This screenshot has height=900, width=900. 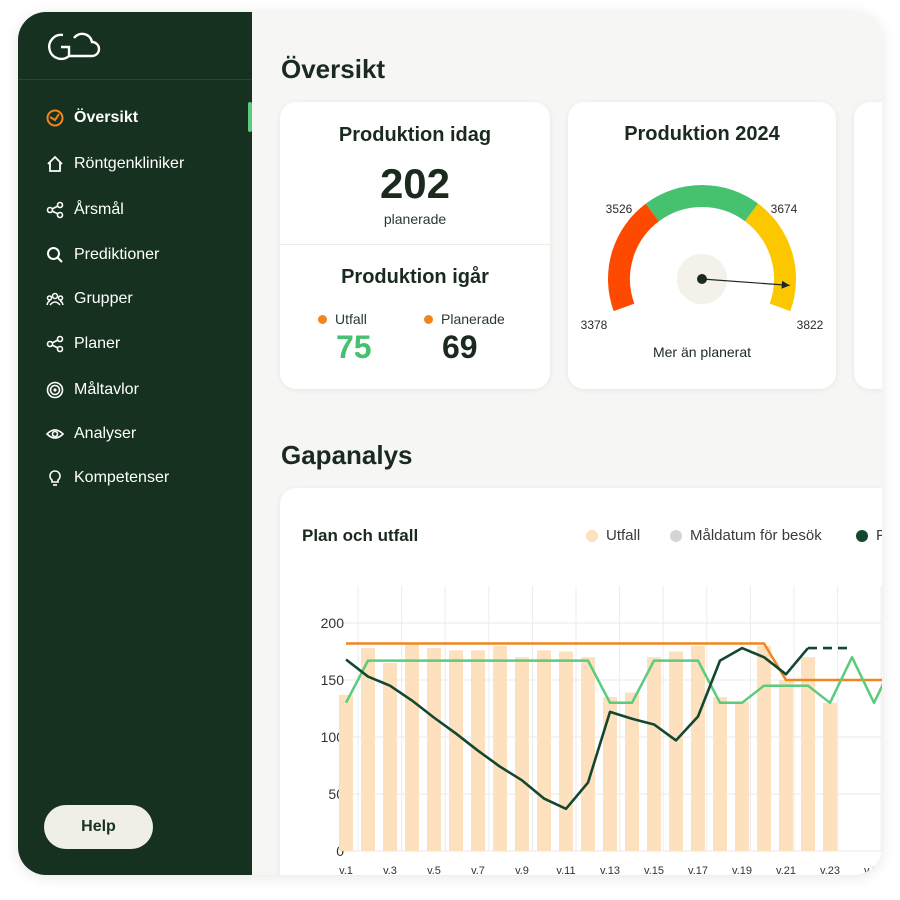 I want to click on gauge-tick-3674: 3674, so click(x=784, y=209).